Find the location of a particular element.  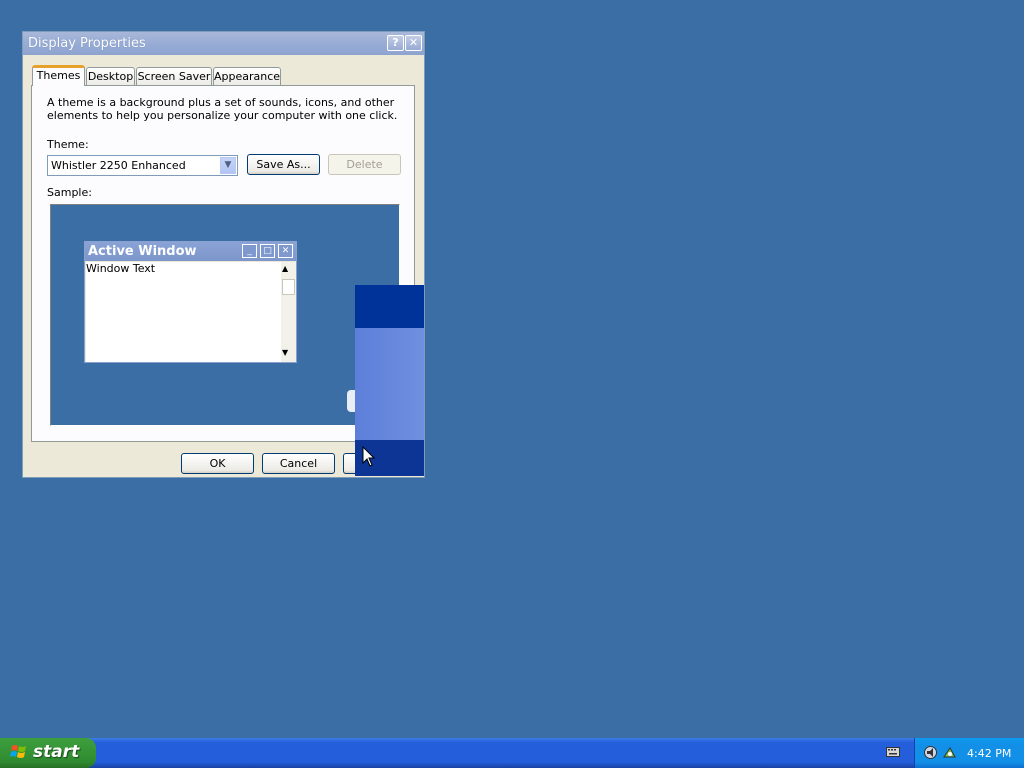

sample-label: Sample: is located at coordinates (69, 192).